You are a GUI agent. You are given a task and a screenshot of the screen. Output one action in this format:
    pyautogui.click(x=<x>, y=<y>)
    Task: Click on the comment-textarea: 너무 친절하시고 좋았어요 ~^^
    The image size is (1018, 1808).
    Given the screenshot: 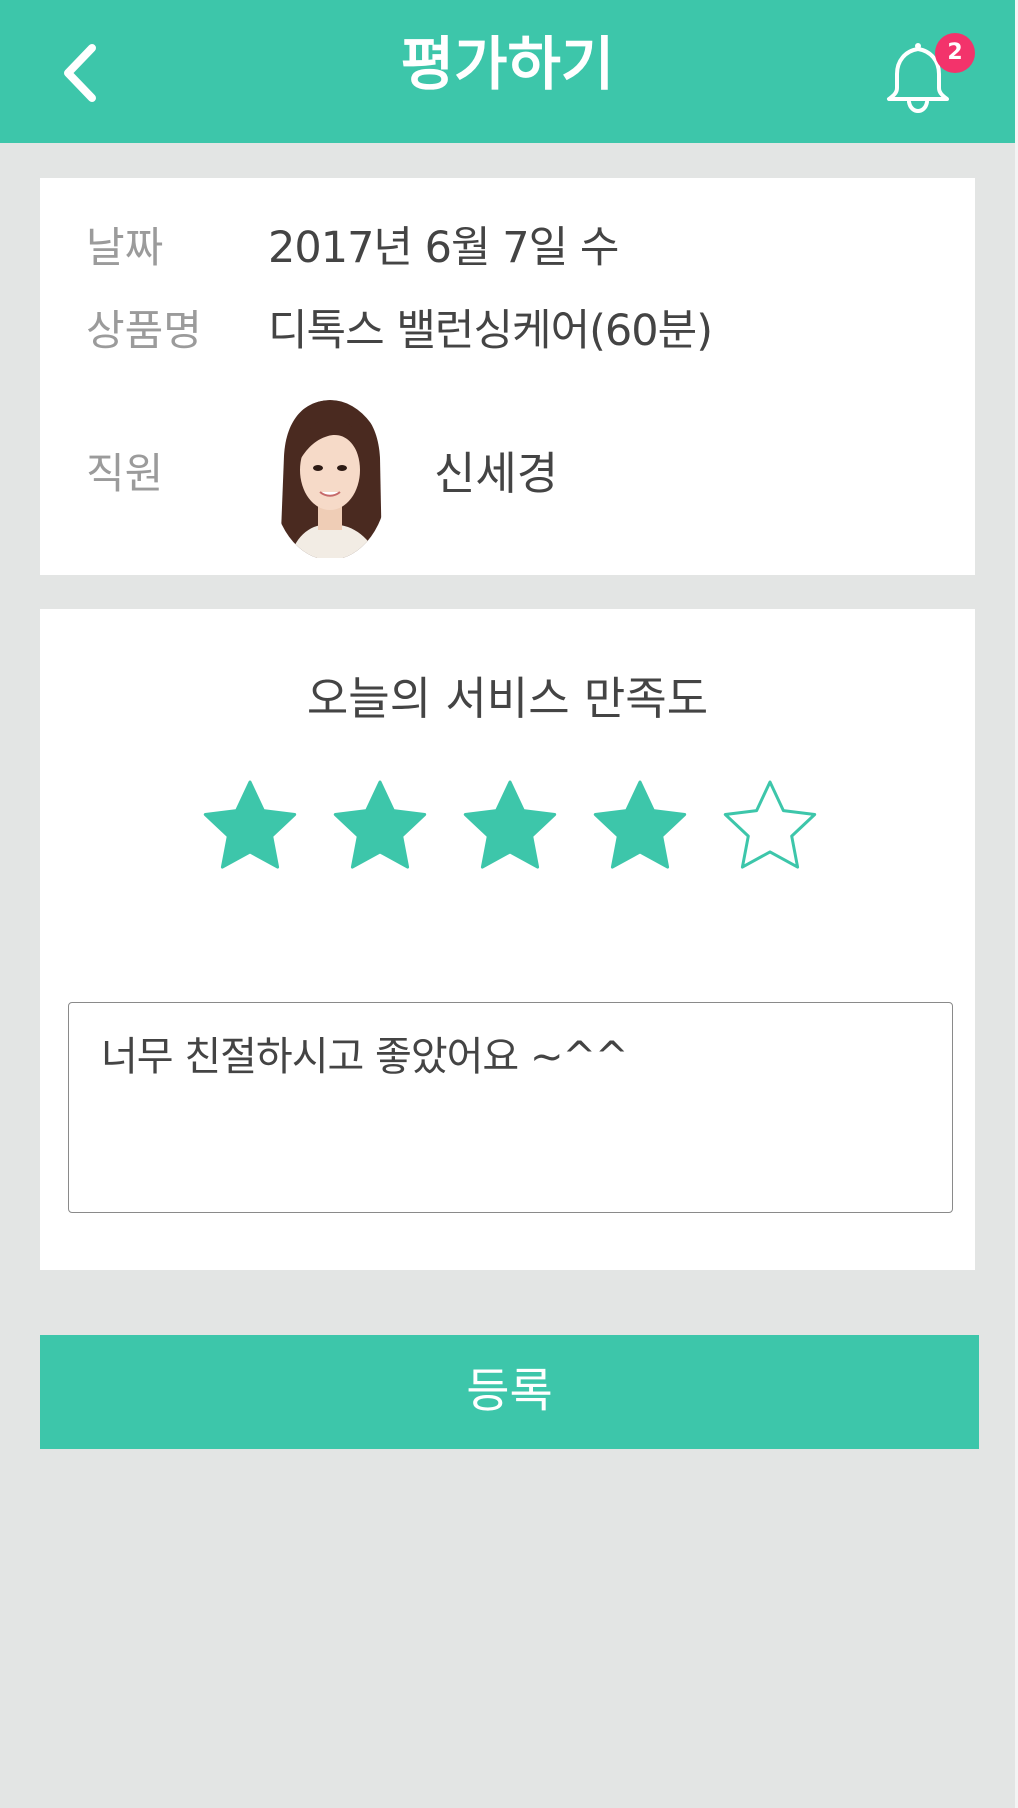 What is the action you would take?
    pyautogui.click(x=510, y=1107)
    